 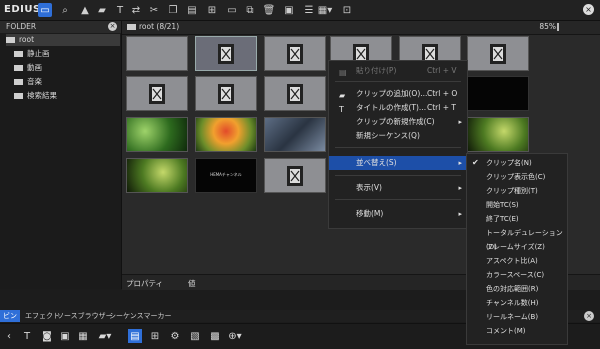 What do you see at coordinates (155, 336) in the screenshot?
I see `timeline-icon: ⊞` at bounding box center [155, 336].